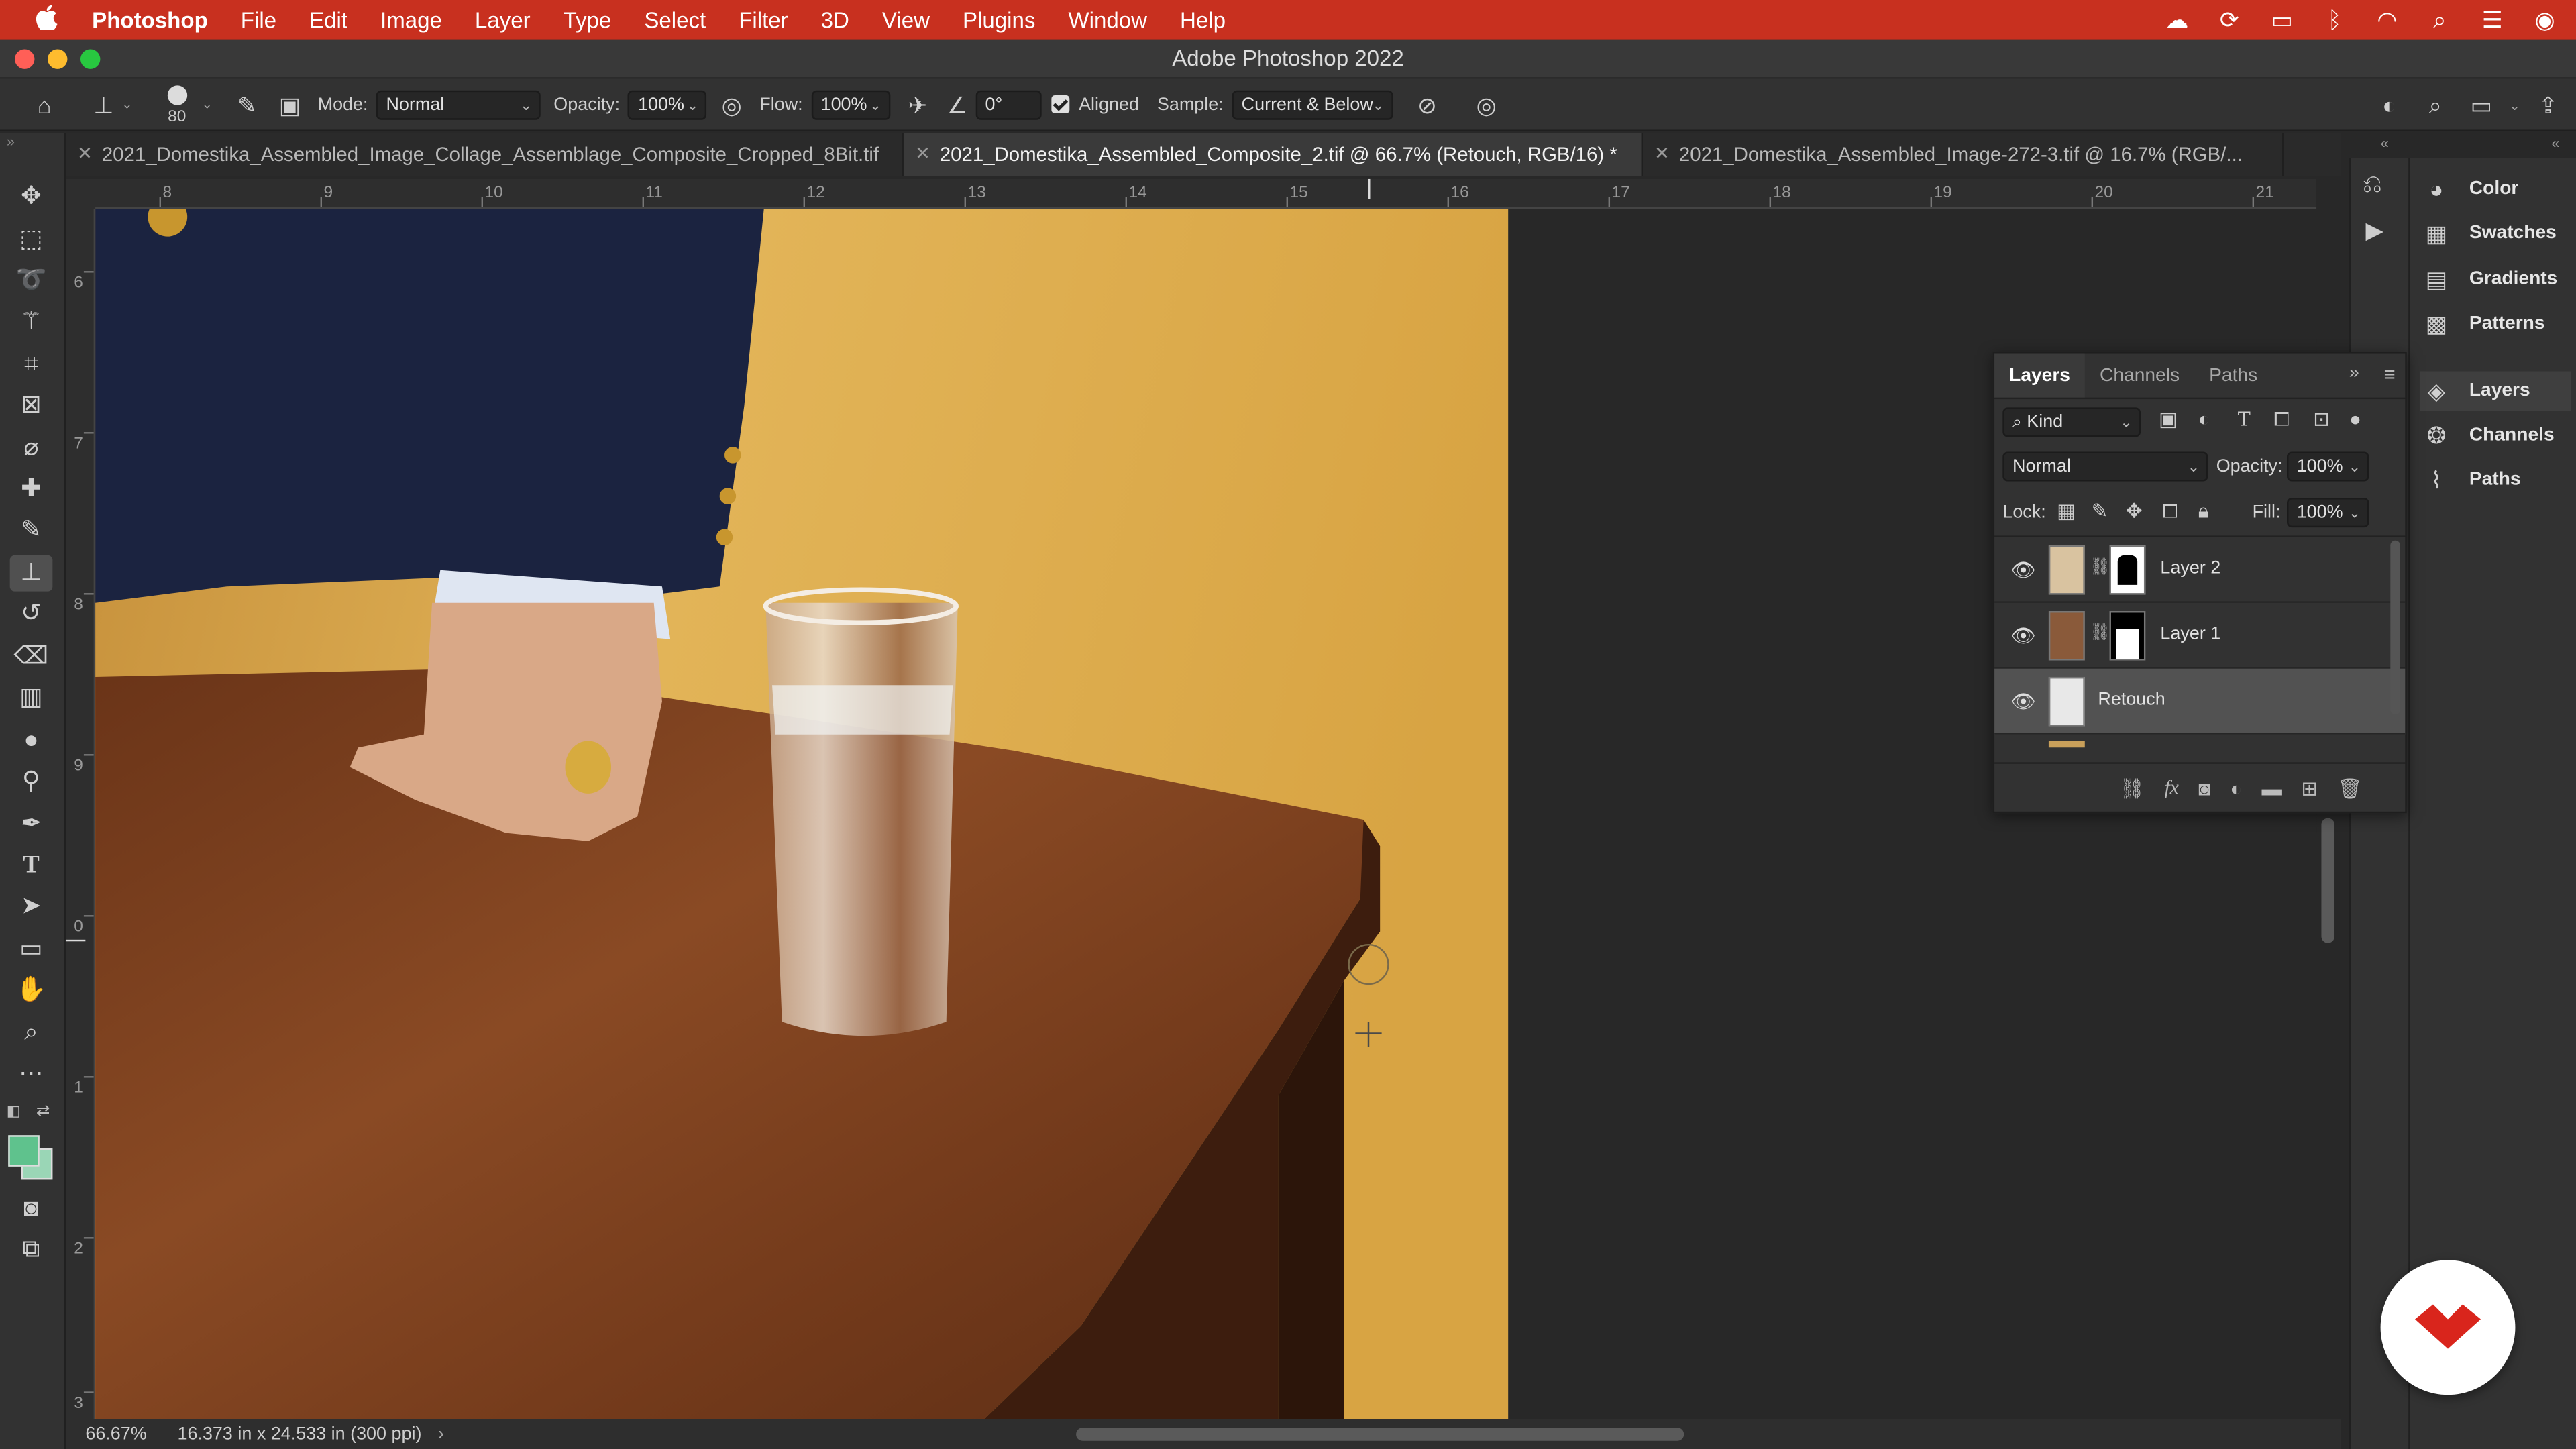 This screenshot has height=1449, width=2576. I want to click on collapse-dock-icon: «, so click(2555, 143).